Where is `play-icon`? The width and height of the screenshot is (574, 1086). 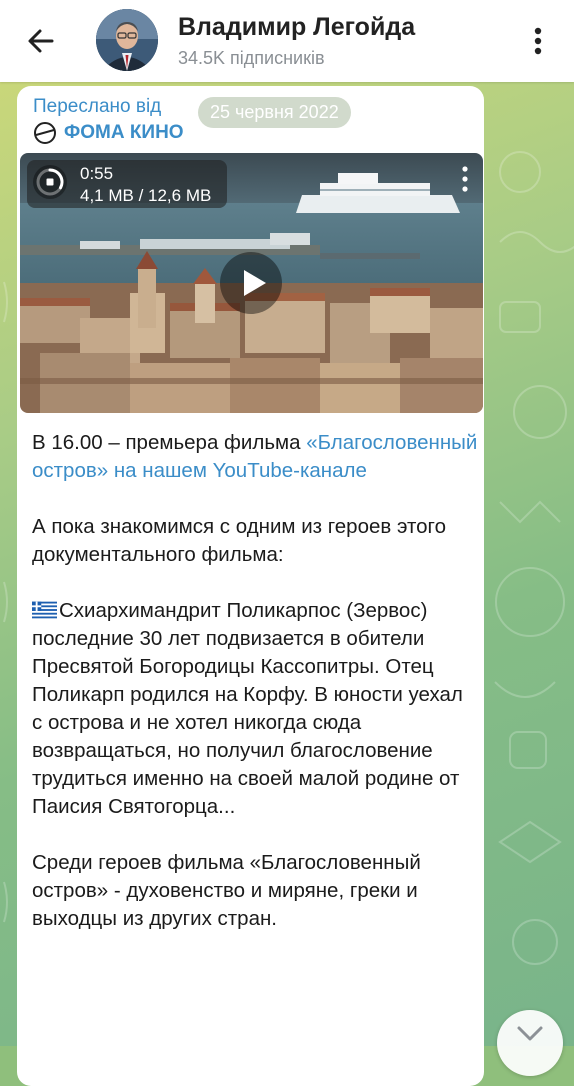
play-icon is located at coordinates (251, 283).